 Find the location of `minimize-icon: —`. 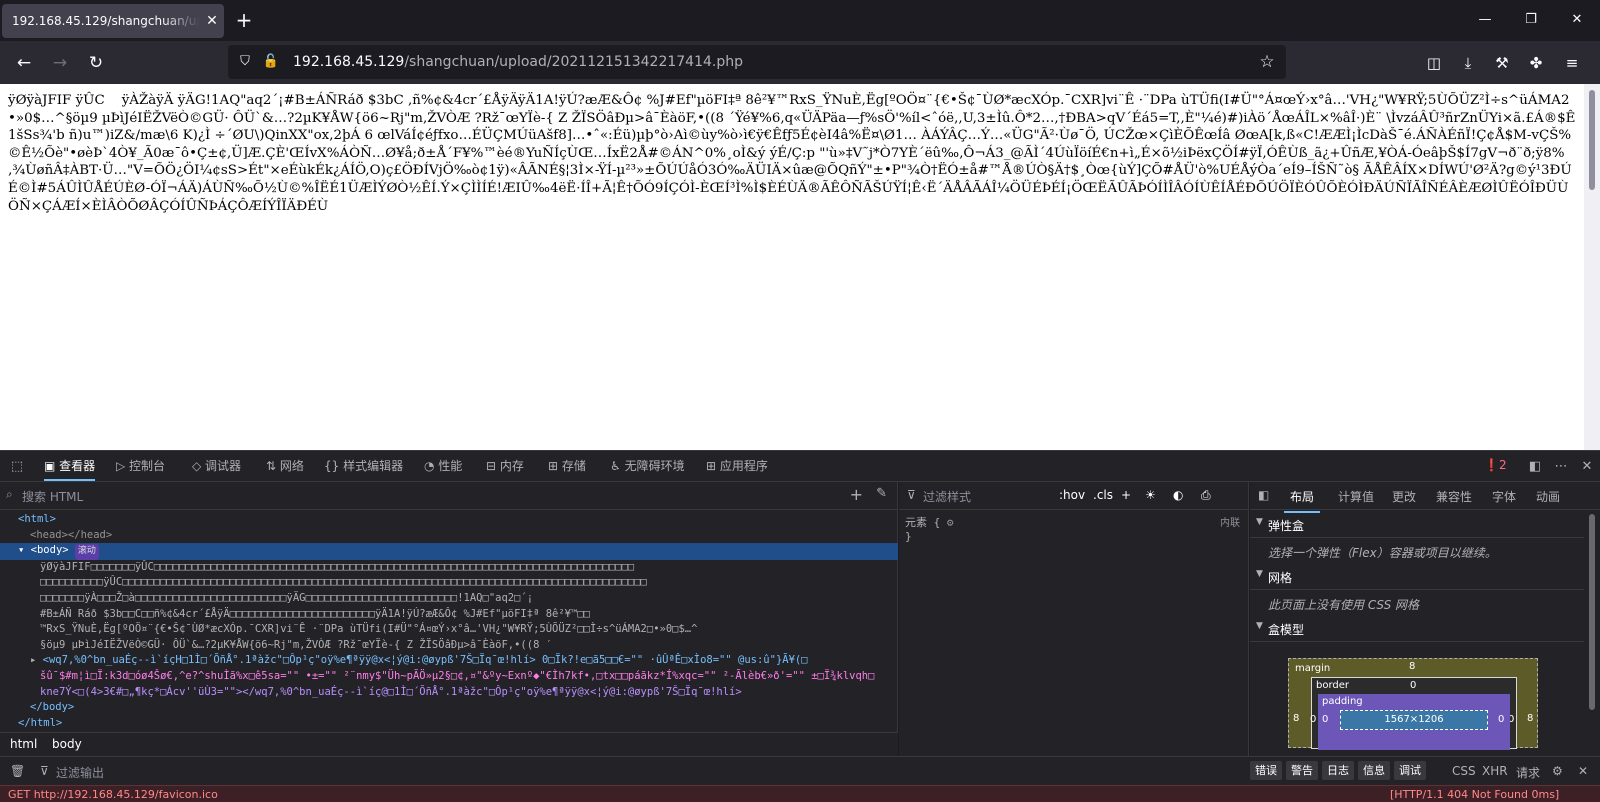

minimize-icon: — is located at coordinates (1485, 20).